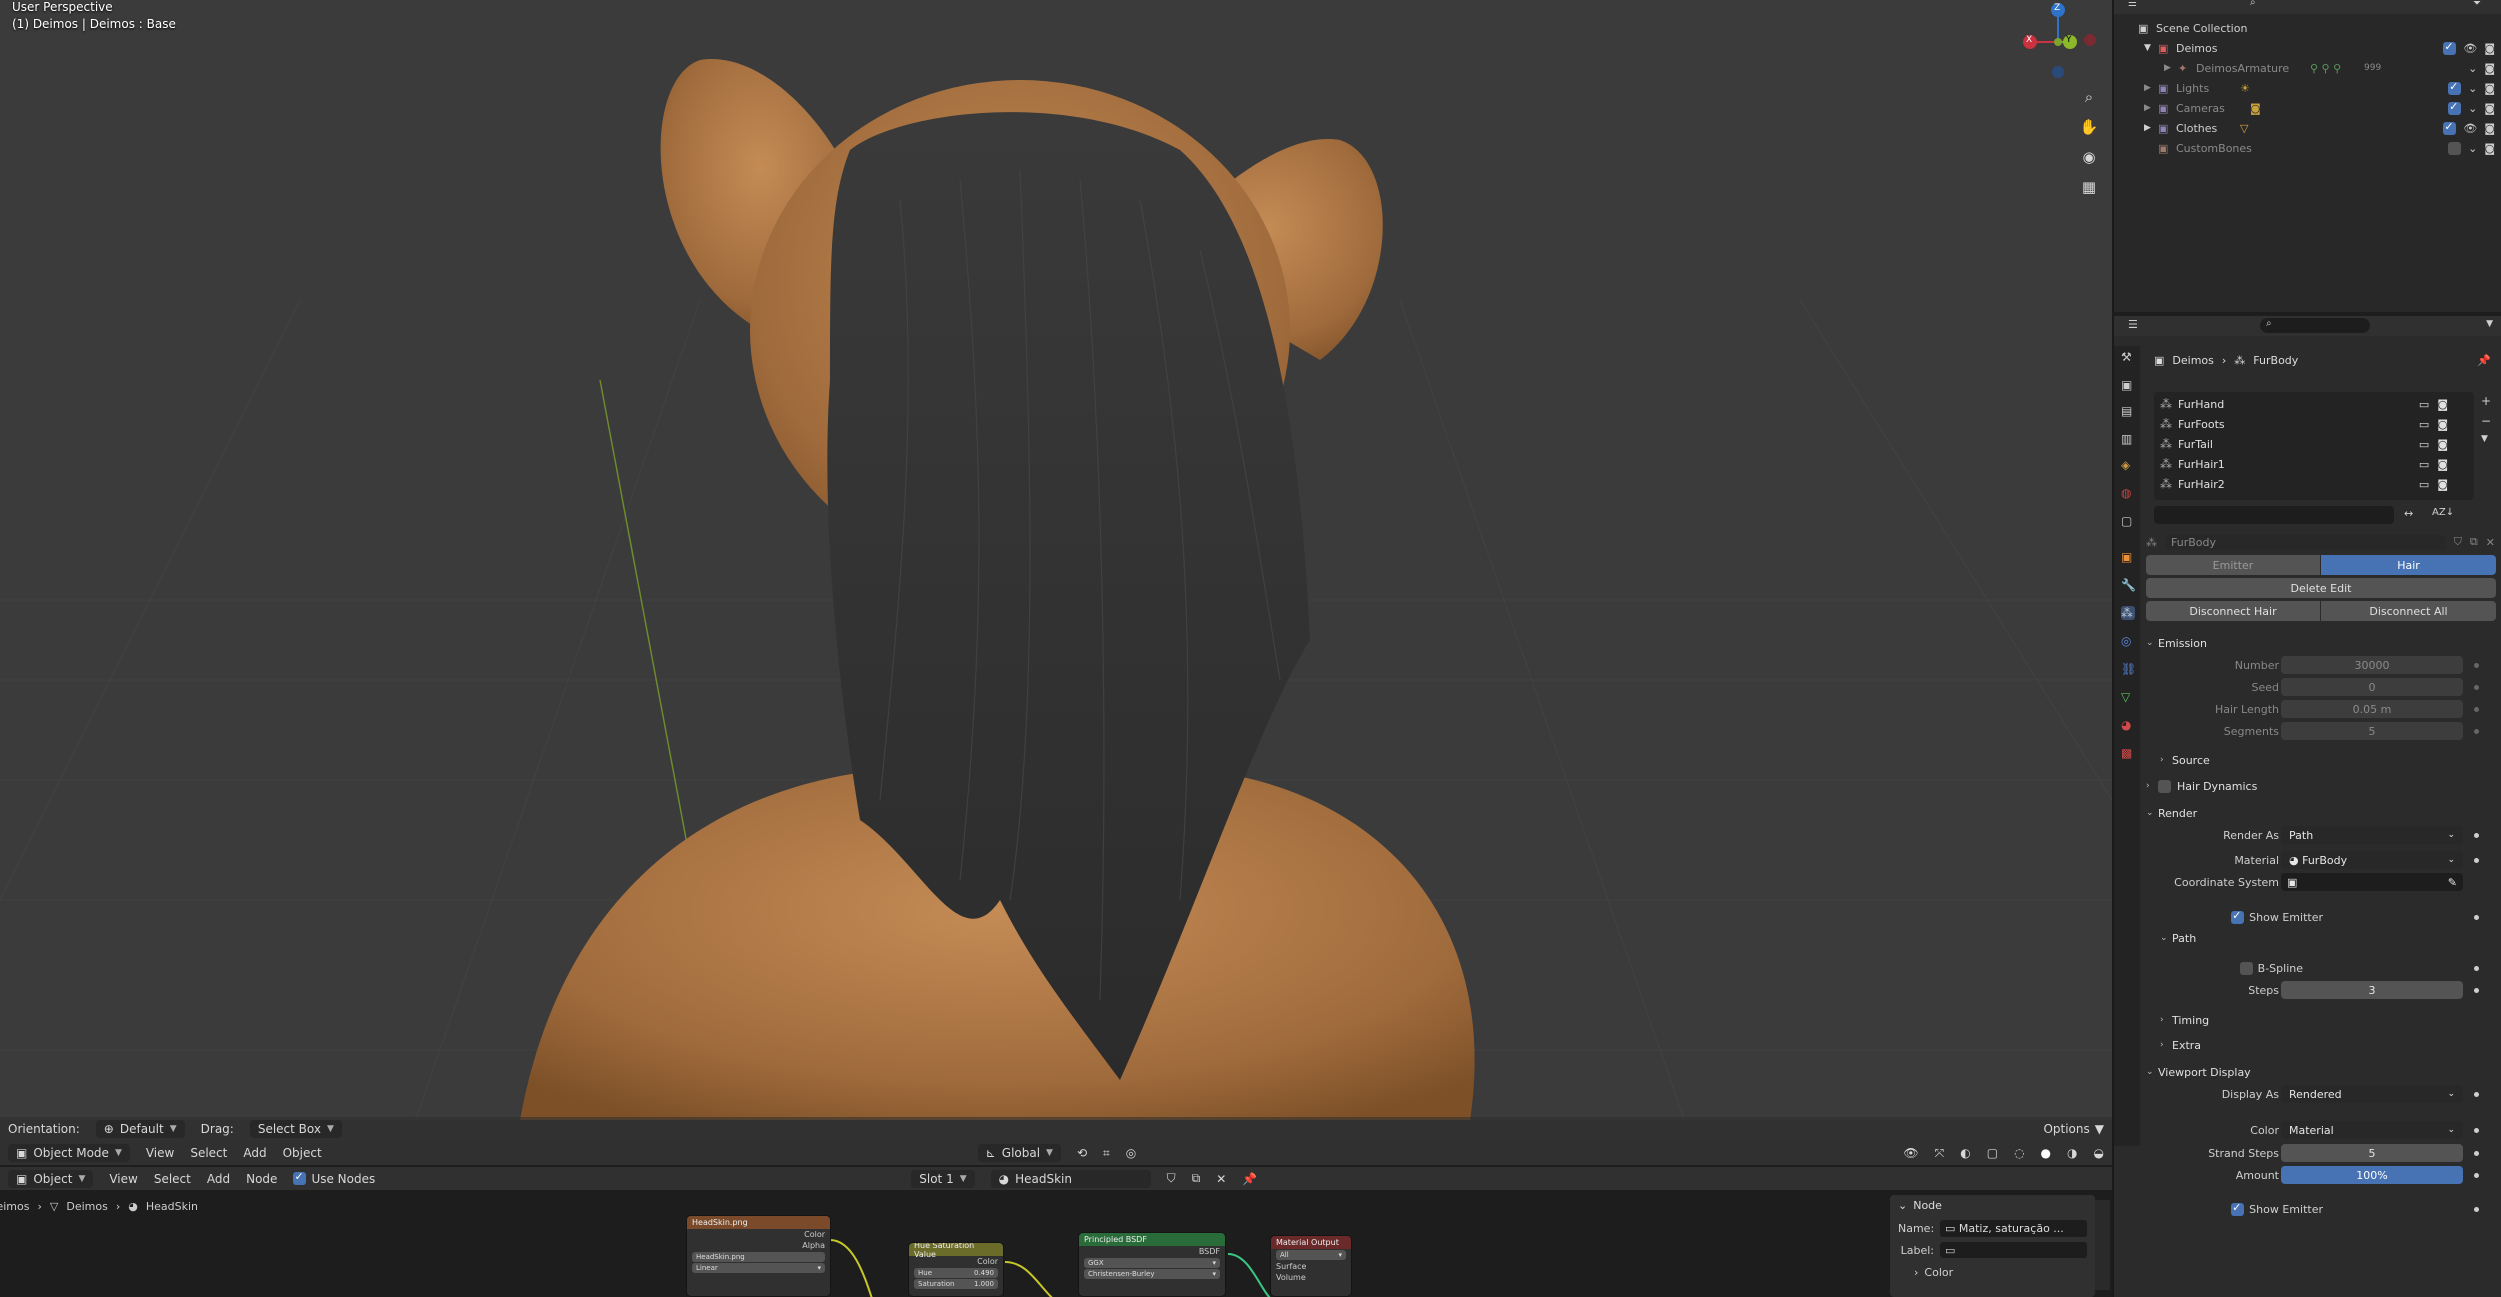 This screenshot has width=2501, height=1297. What do you see at coordinates (2072, 1153) in the screenshot?
I see `shading-material-icon: ◑` at bounding box center [2072, 1153].